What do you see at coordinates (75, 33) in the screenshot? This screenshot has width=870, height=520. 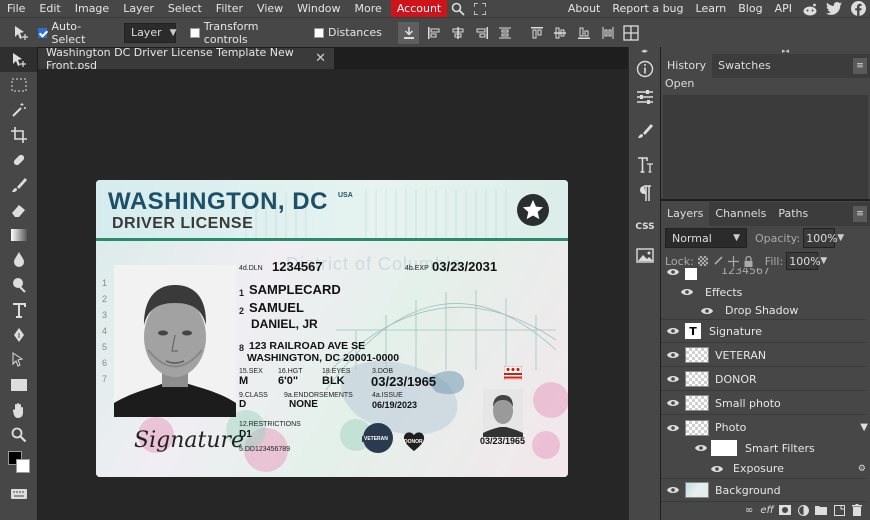 I see `auto-select-checkbox: Auto-Select` at bounding box center [75, 33].